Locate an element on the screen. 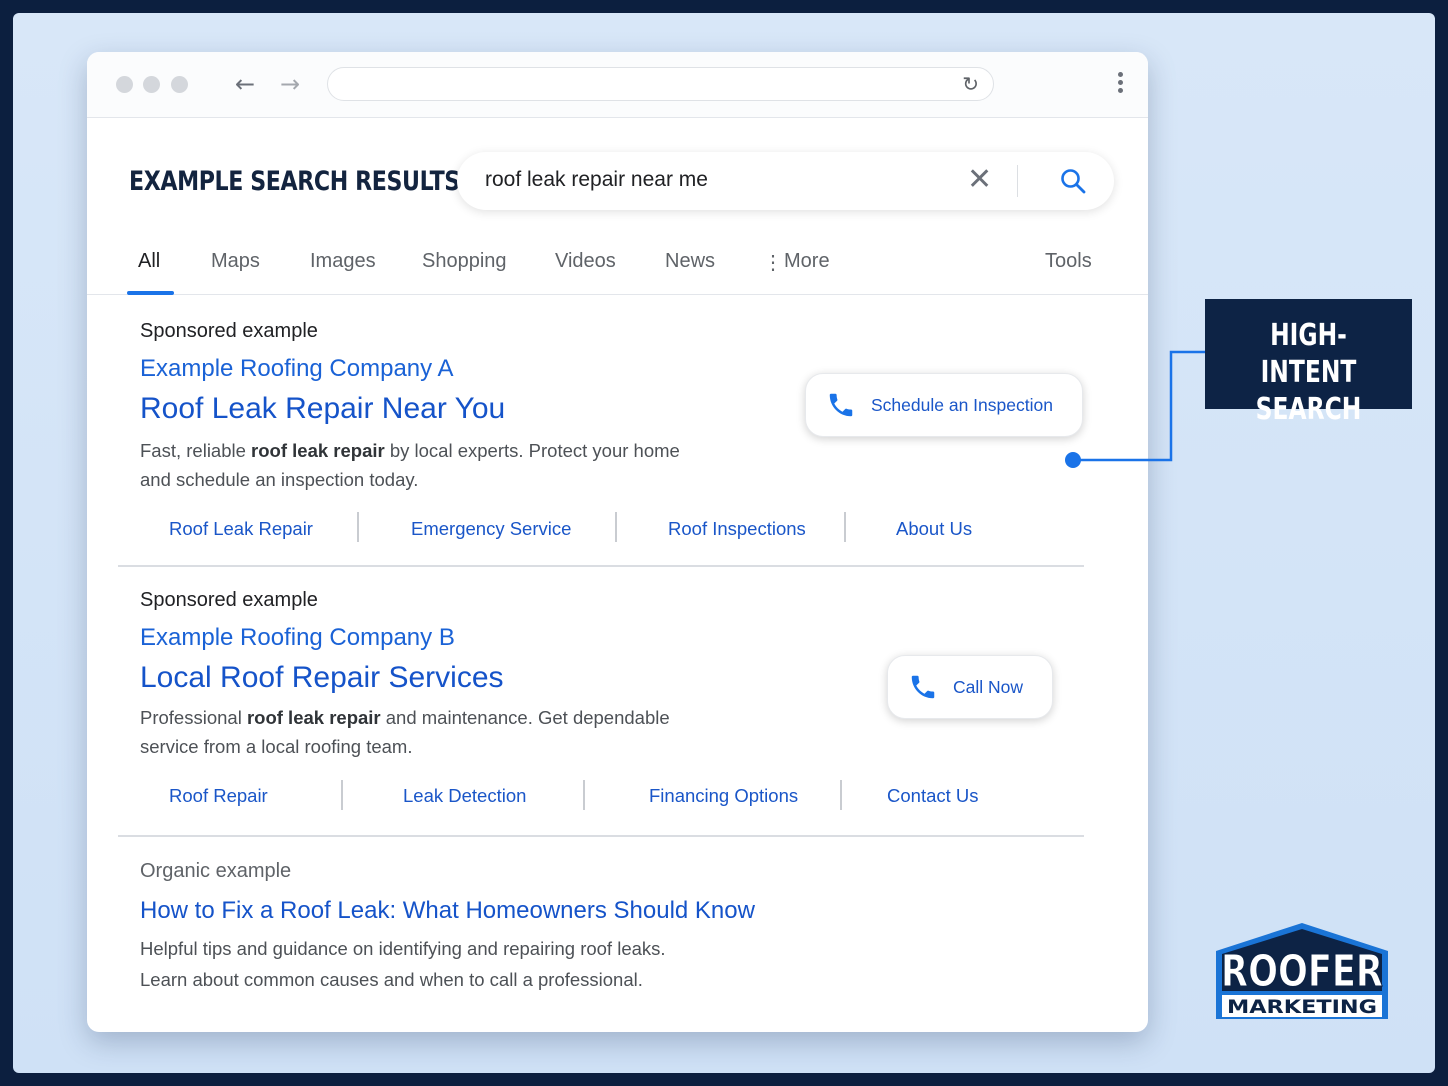 This screenshot has height=1086, width=1448. callout-line2: SEARCH is located at coordinates (1308, 409).